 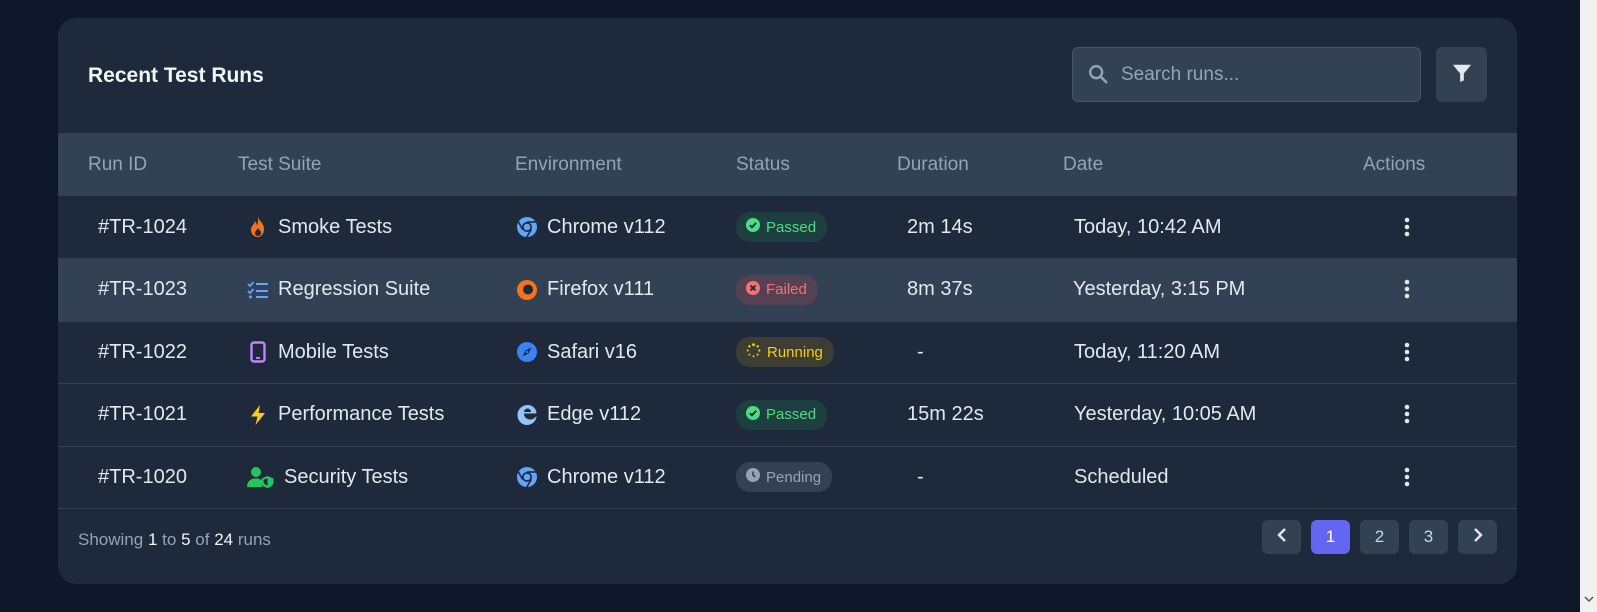 What do you see at coordinates (594, 414) in the screenshot?
I see `environment-name: Edge v112` at bounding box center [594, 414].